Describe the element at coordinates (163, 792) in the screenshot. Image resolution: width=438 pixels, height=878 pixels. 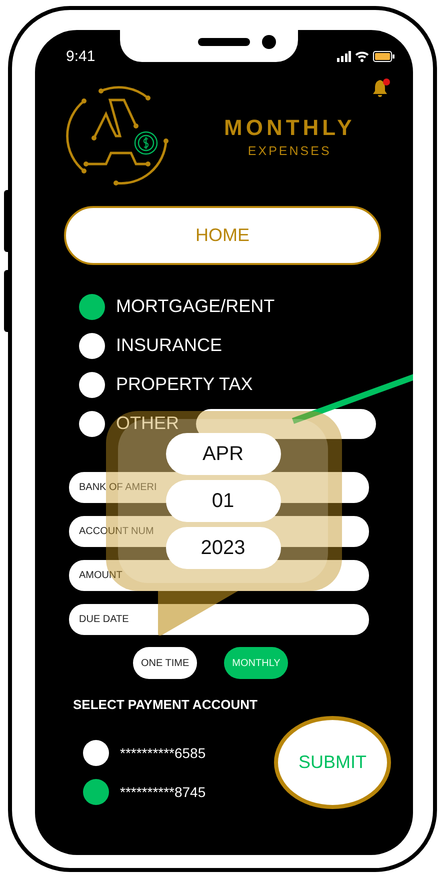
I see `account-number: **********8745` at that location.